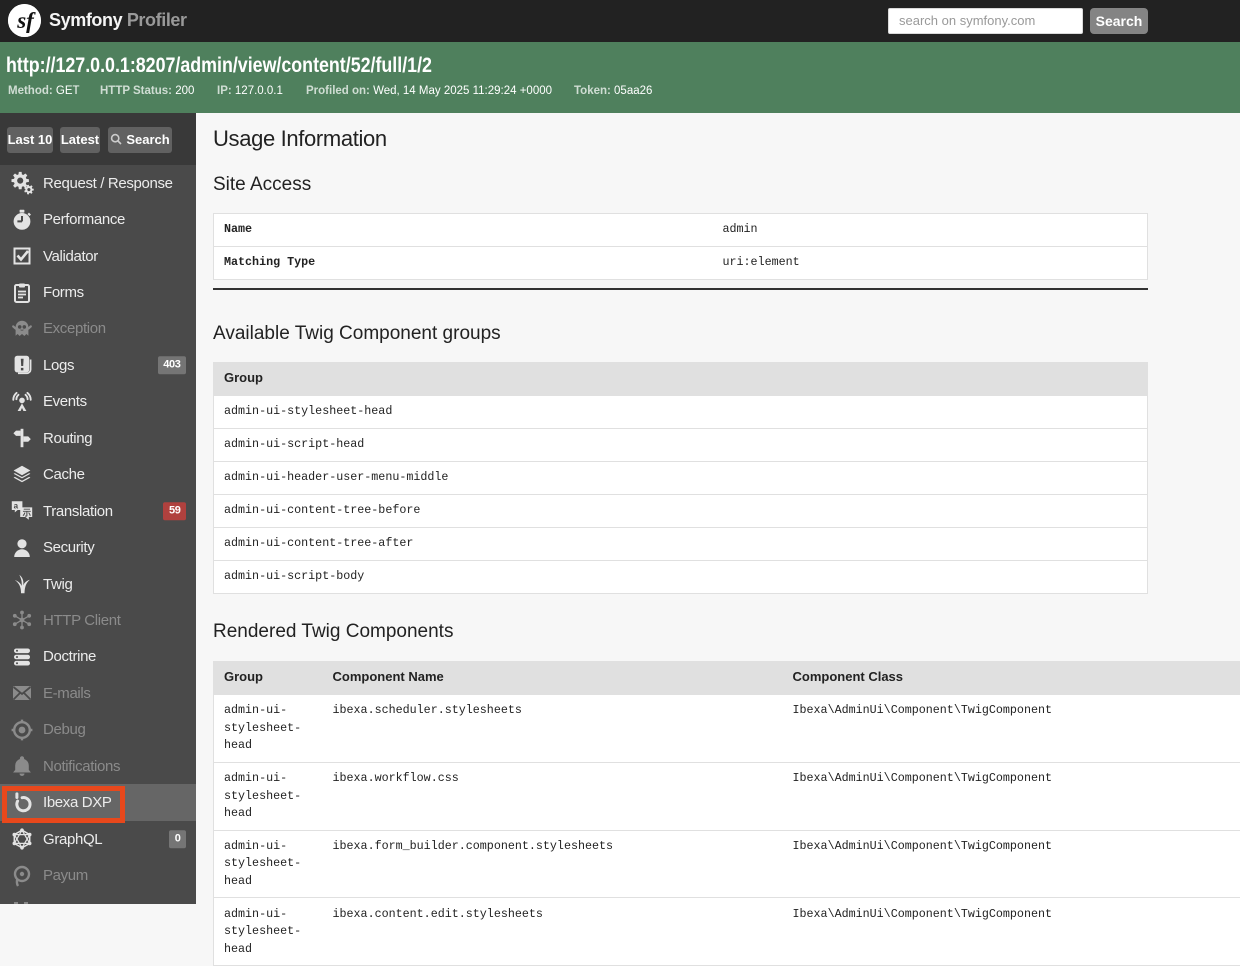  What do you see at coordinates (27, 512) in the screenshot?
I see `svg-text: 示` at bounding box center [27, 512].